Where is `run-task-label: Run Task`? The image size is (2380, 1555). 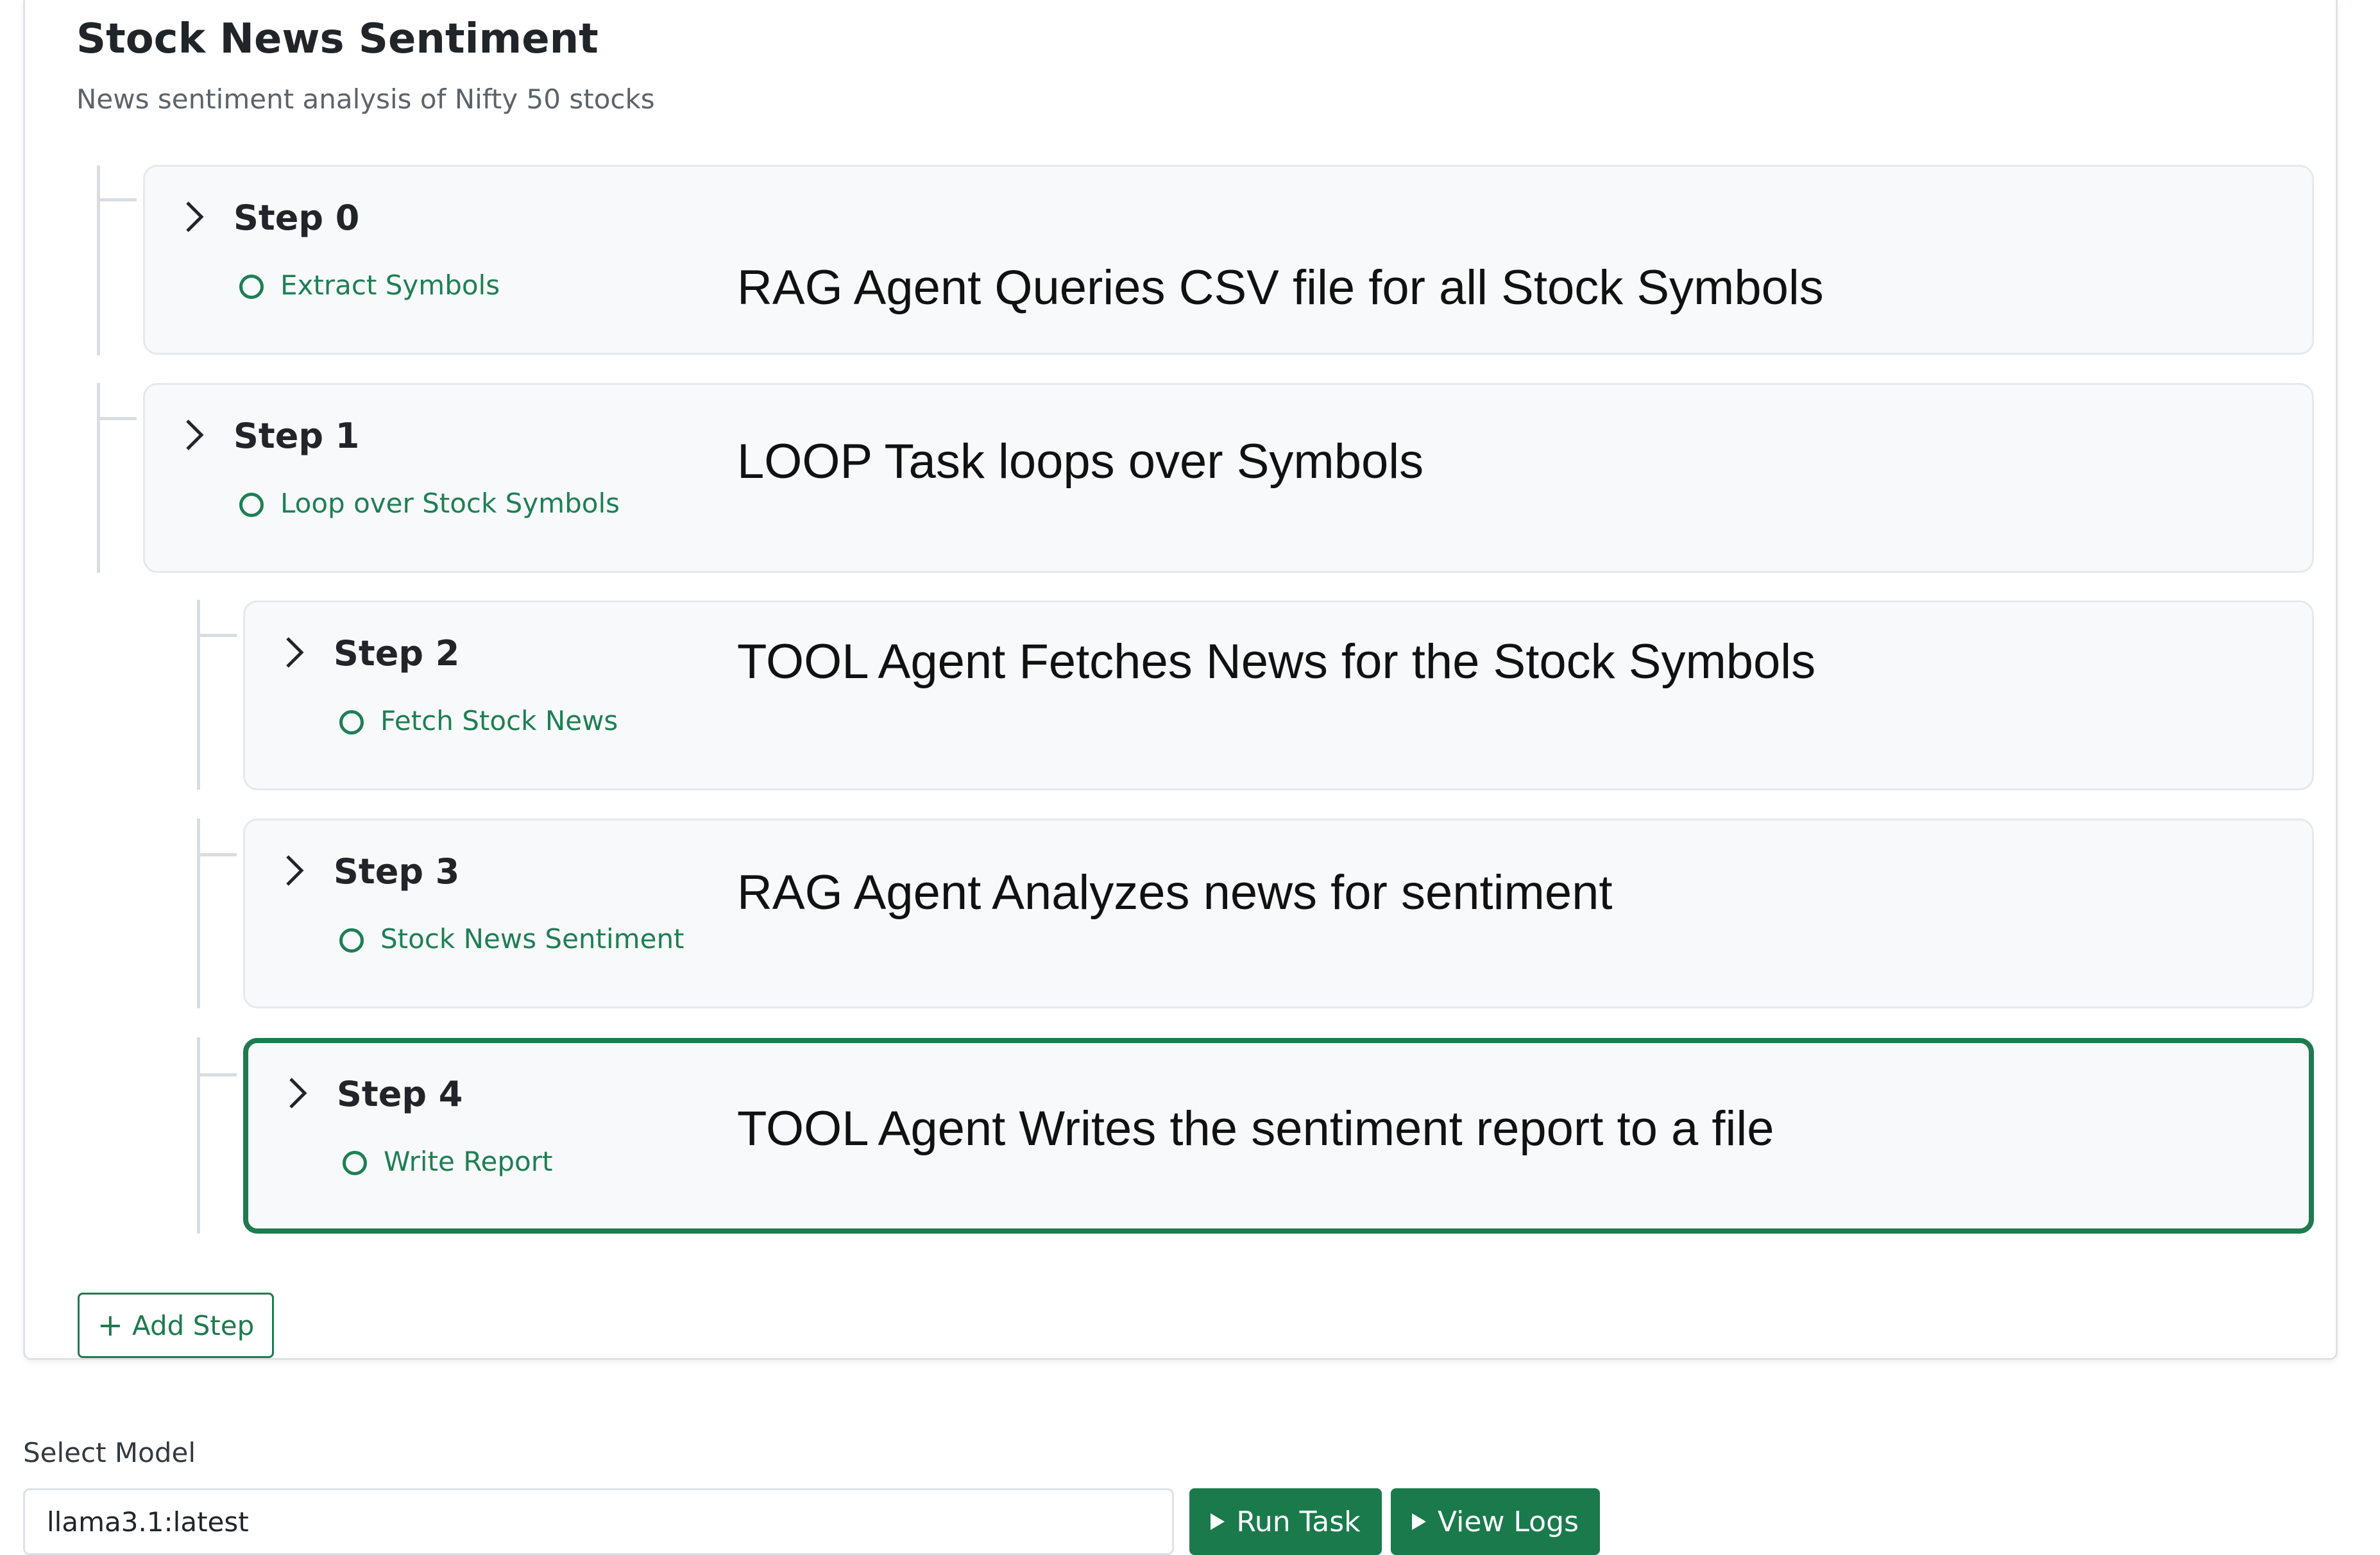
run-task-label: Run Task is located at coordinates (1298, 1521).